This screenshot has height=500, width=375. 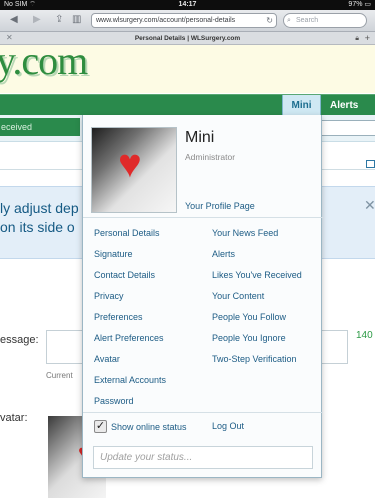 What do you see at coordinates (269, 20) in the screenshot?
I see `reload-icon: ↻` at bounding box center [269, 20].